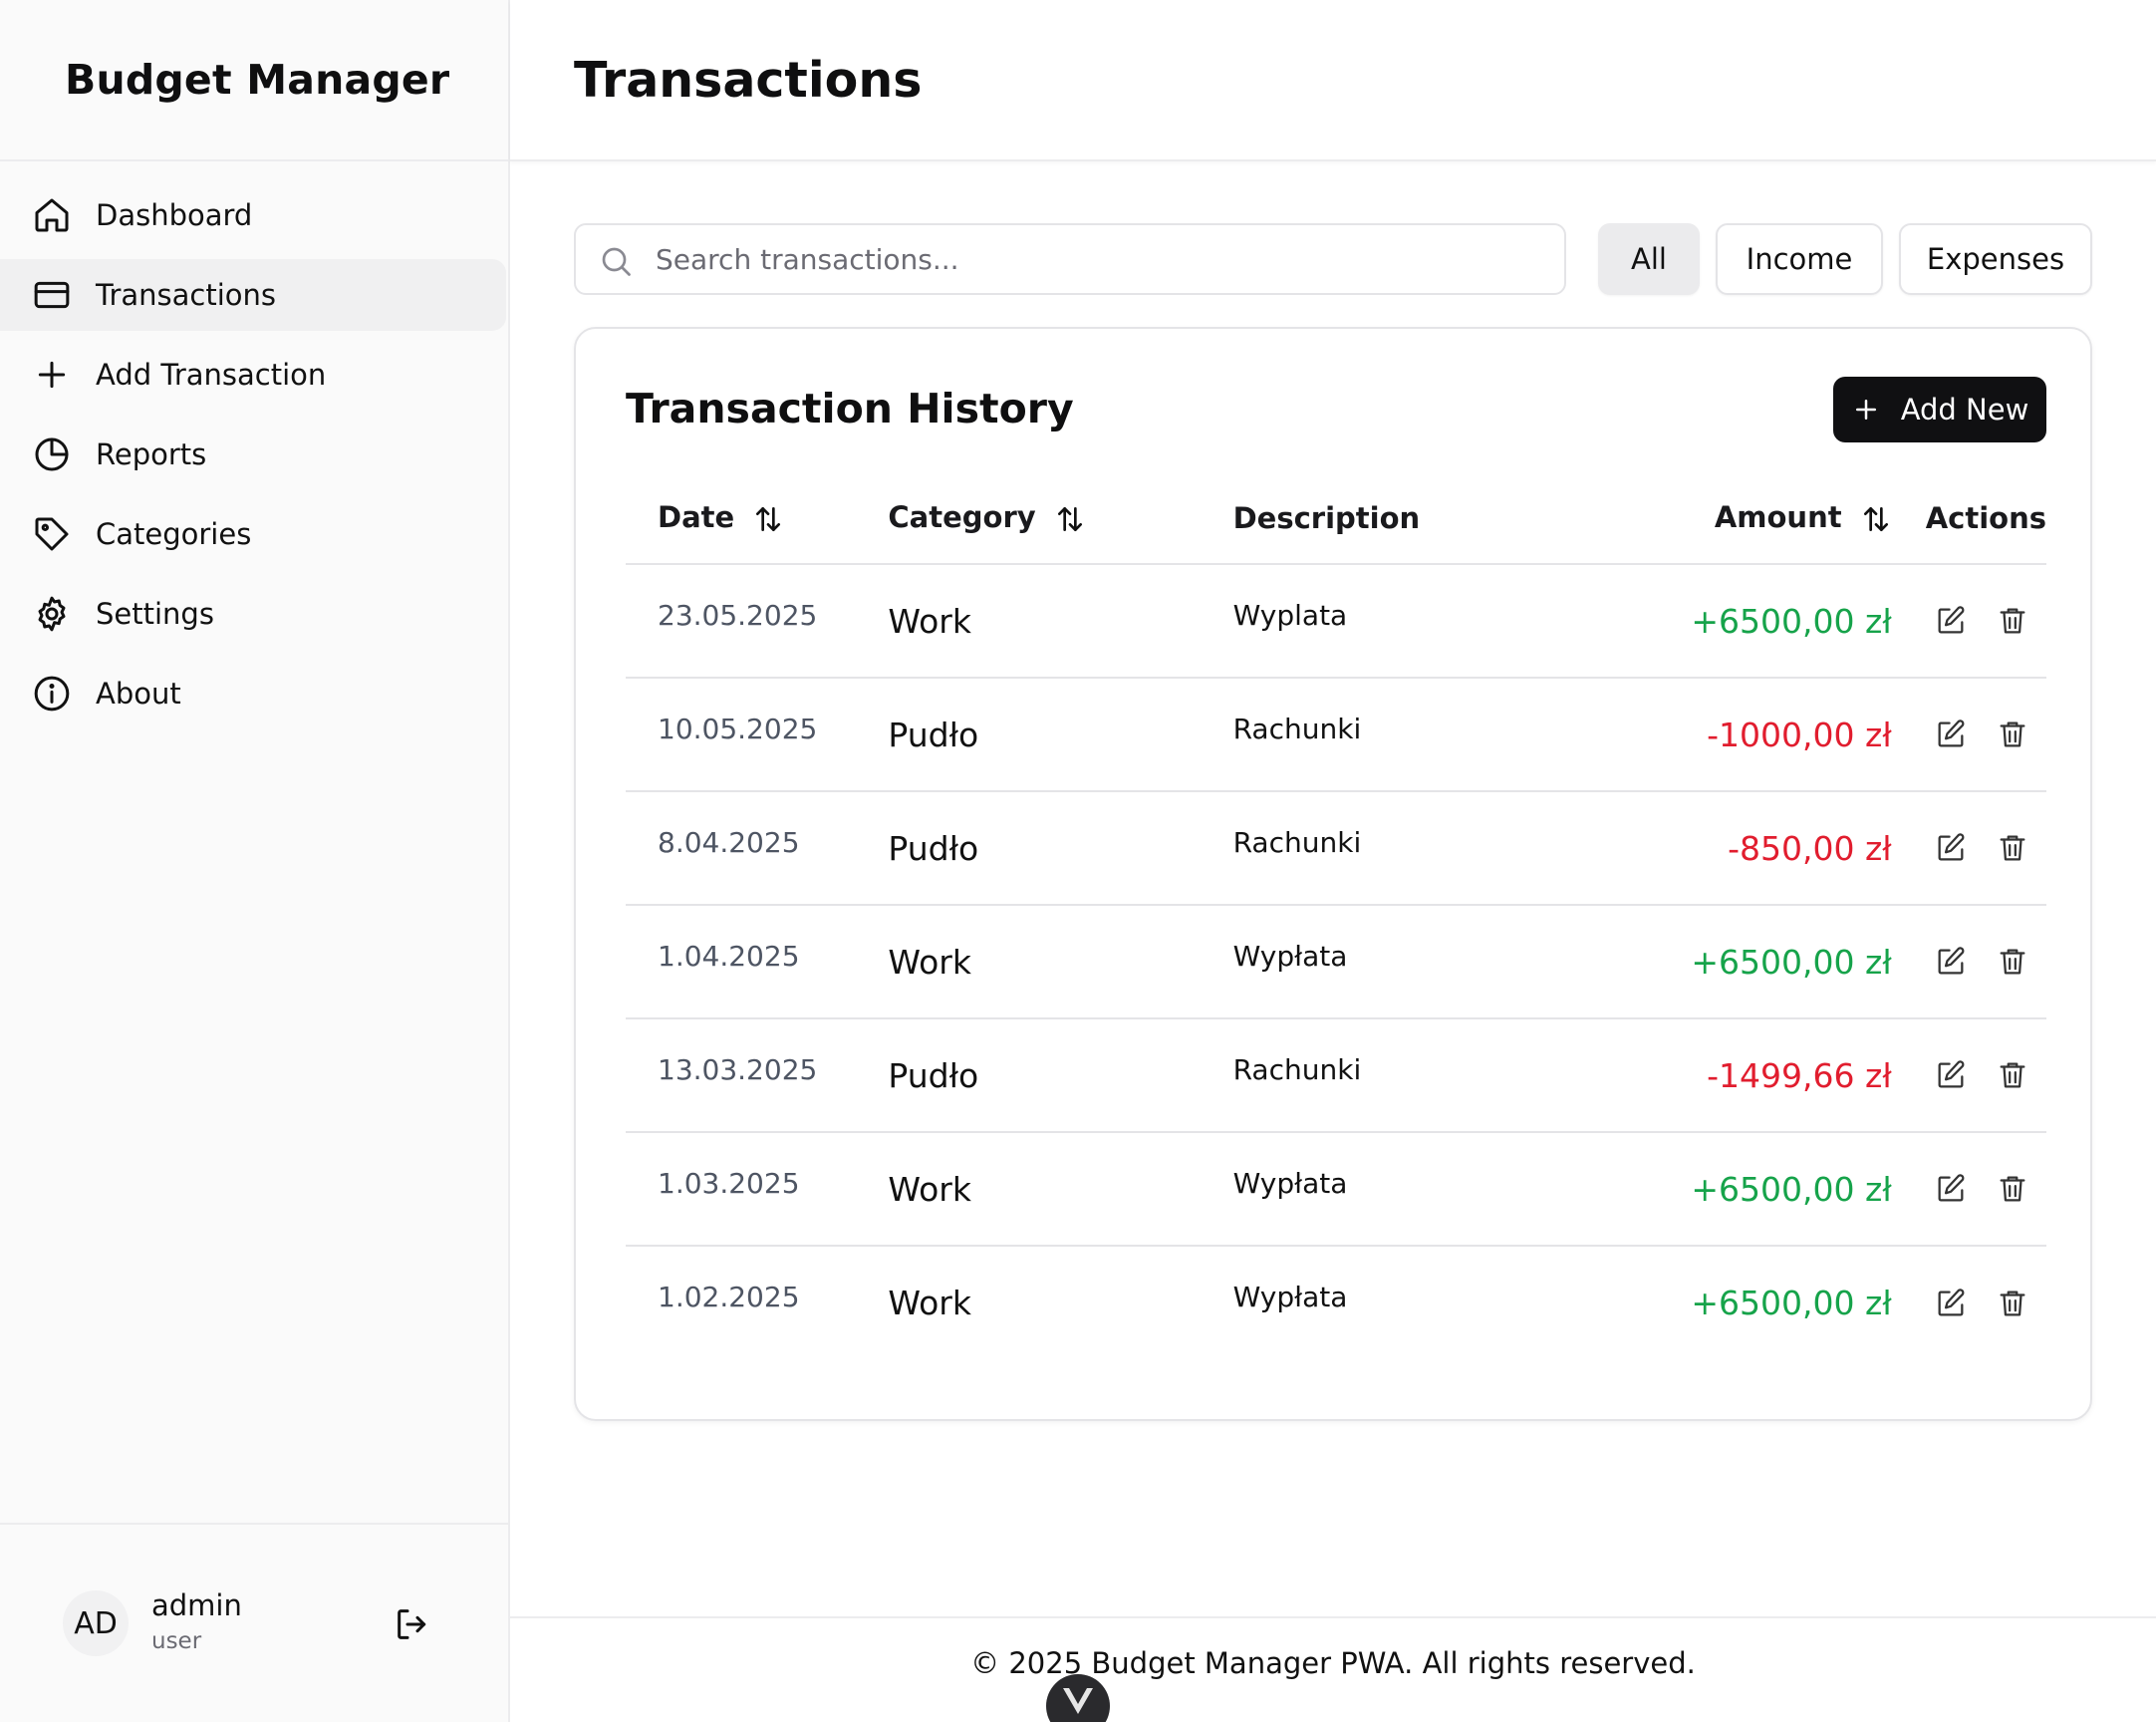 The width and height of the screenshot is (2156, 1722). Describe the element at coordinates (52, 614) in the screenshot. I see `gear-icon` at that location.